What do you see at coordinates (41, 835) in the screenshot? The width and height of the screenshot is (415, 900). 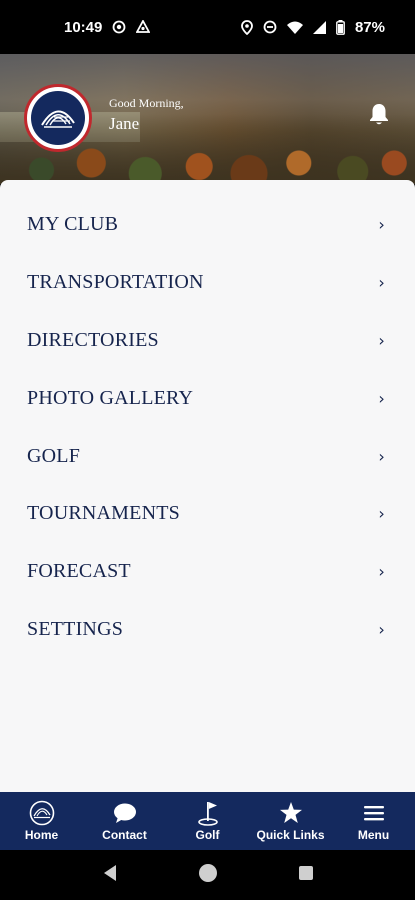 I see `nav-label: Home` at bounding box center [41, 835].